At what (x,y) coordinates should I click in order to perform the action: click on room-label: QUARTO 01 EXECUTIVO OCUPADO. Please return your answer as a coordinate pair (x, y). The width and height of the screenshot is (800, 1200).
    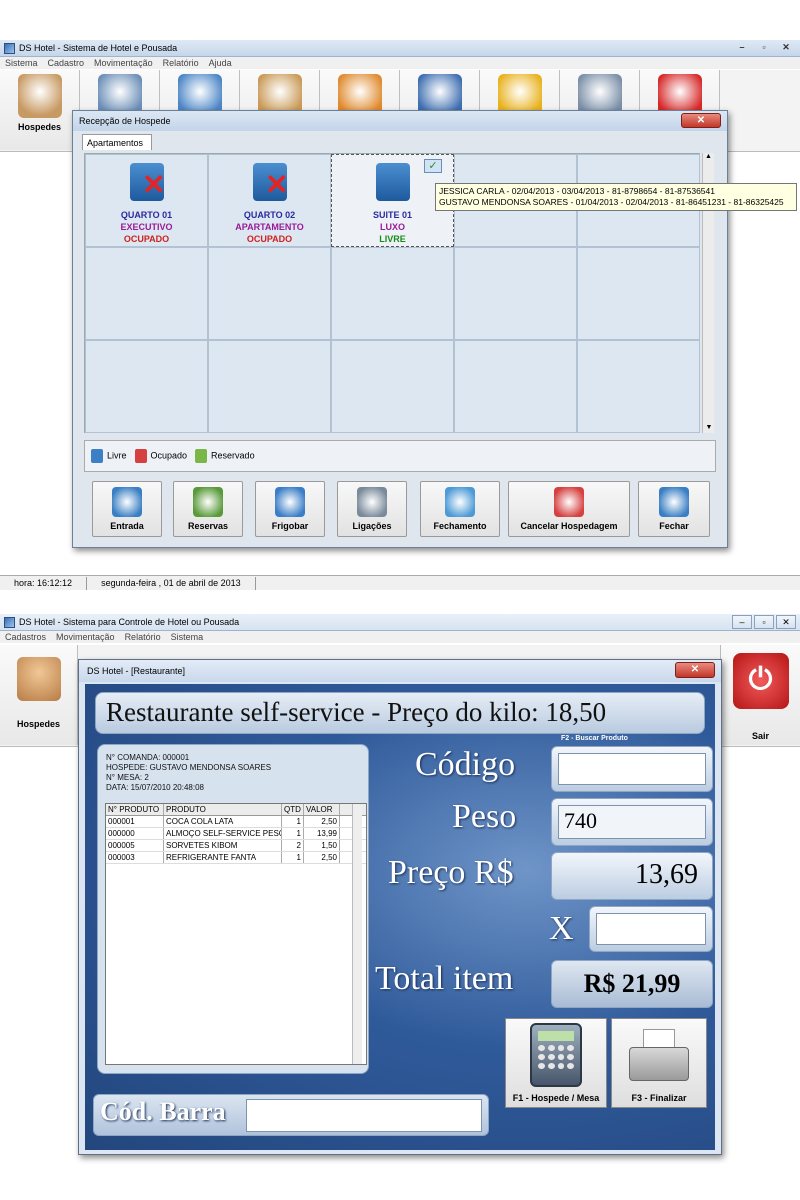
    Looking at the image, I should click on (146, 227).